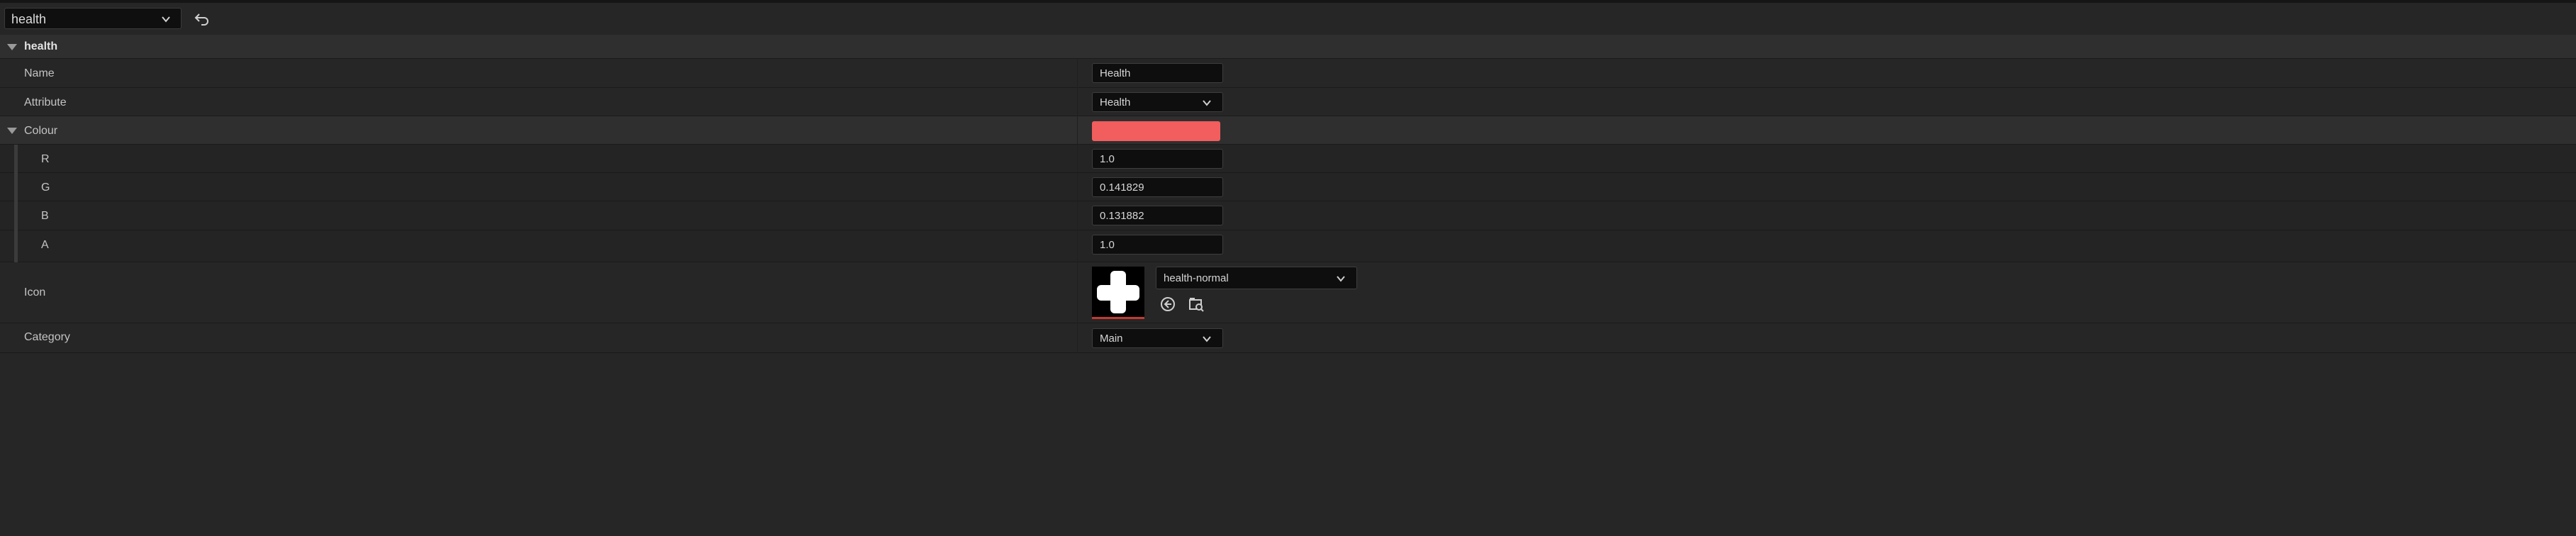  Describe the element at coordinates (1157, 187) in the screenshot. I see `g-value-field: 0.141829` at that location.